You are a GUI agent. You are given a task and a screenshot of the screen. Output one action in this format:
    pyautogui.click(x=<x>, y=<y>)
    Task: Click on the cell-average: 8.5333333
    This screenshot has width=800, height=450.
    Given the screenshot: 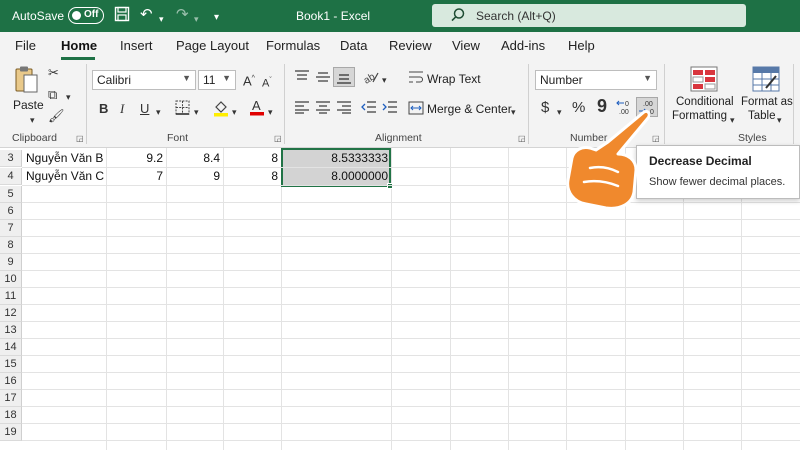 What is the action you would take?
    pyautogui.click(x=336, y=158)
    